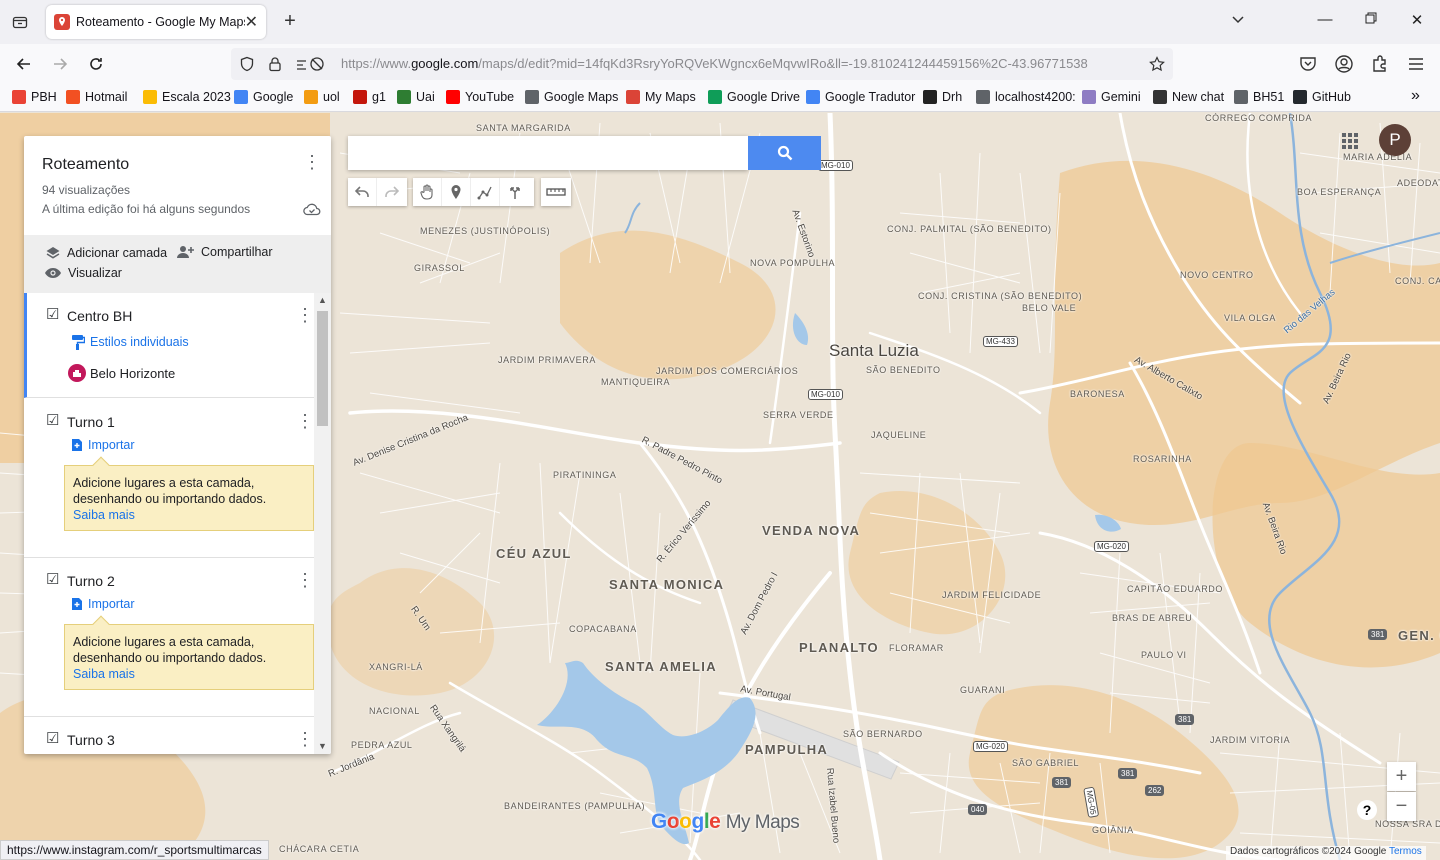 The width and height of the screenshot is (1440, 860). I want to click on more-options-icon: ⋮, so click(312, 163).